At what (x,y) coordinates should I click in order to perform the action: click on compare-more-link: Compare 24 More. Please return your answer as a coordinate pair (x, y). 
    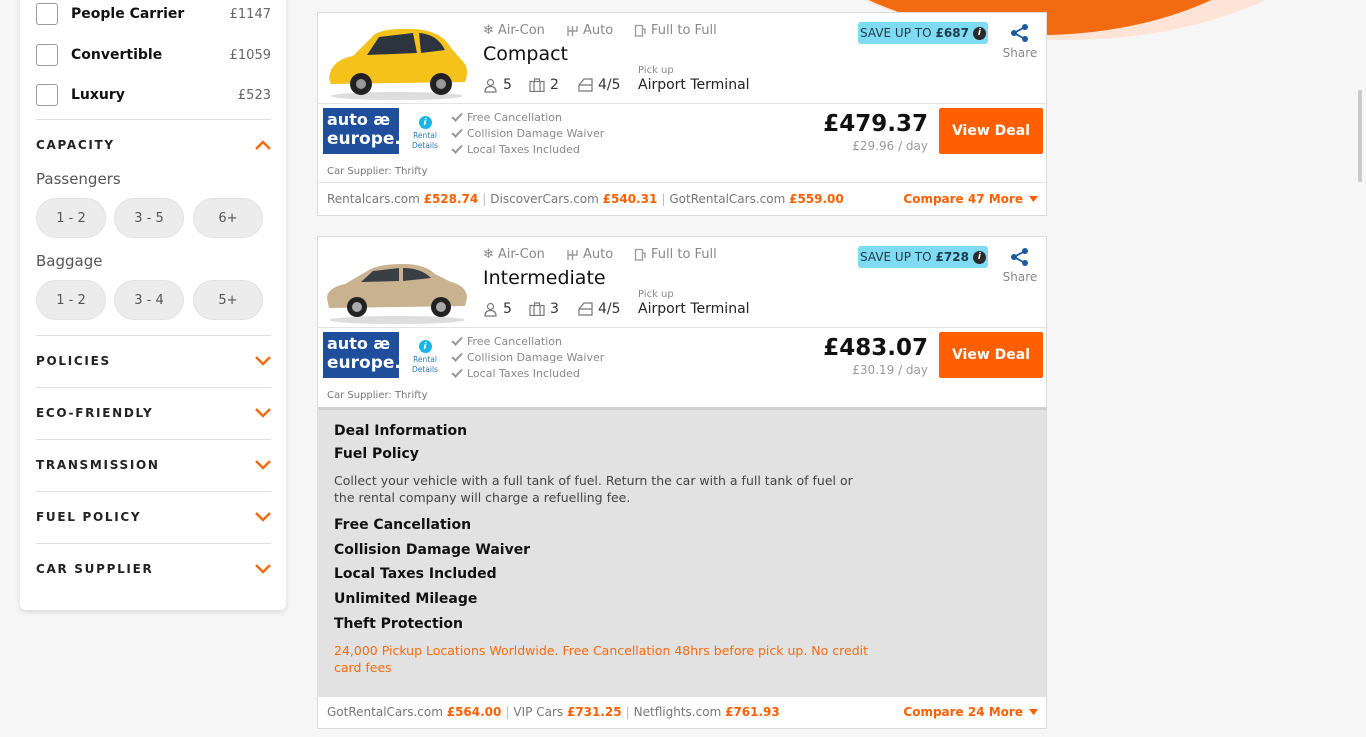
    Looking at the image, I should click on (970, 712).